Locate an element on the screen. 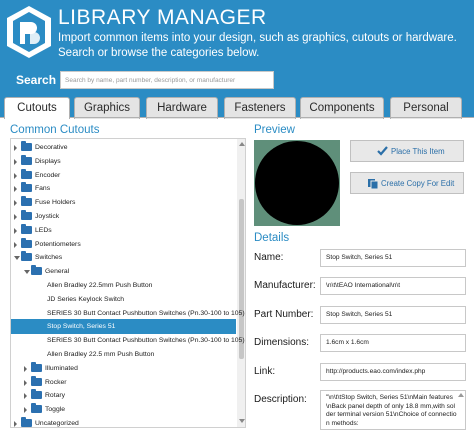  tab-hardware: Hardware is located at coordinates (182, 108).